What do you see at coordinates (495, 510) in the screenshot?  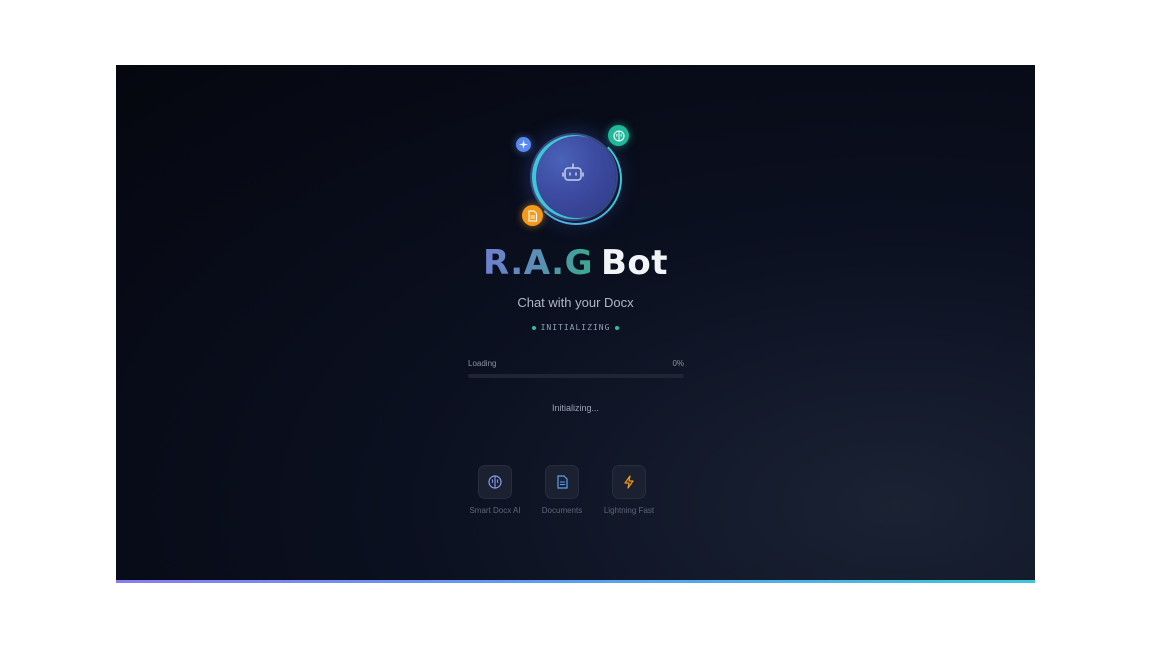 I see `feature-label: Smart Docx AI` at bounding box center [495, 510].